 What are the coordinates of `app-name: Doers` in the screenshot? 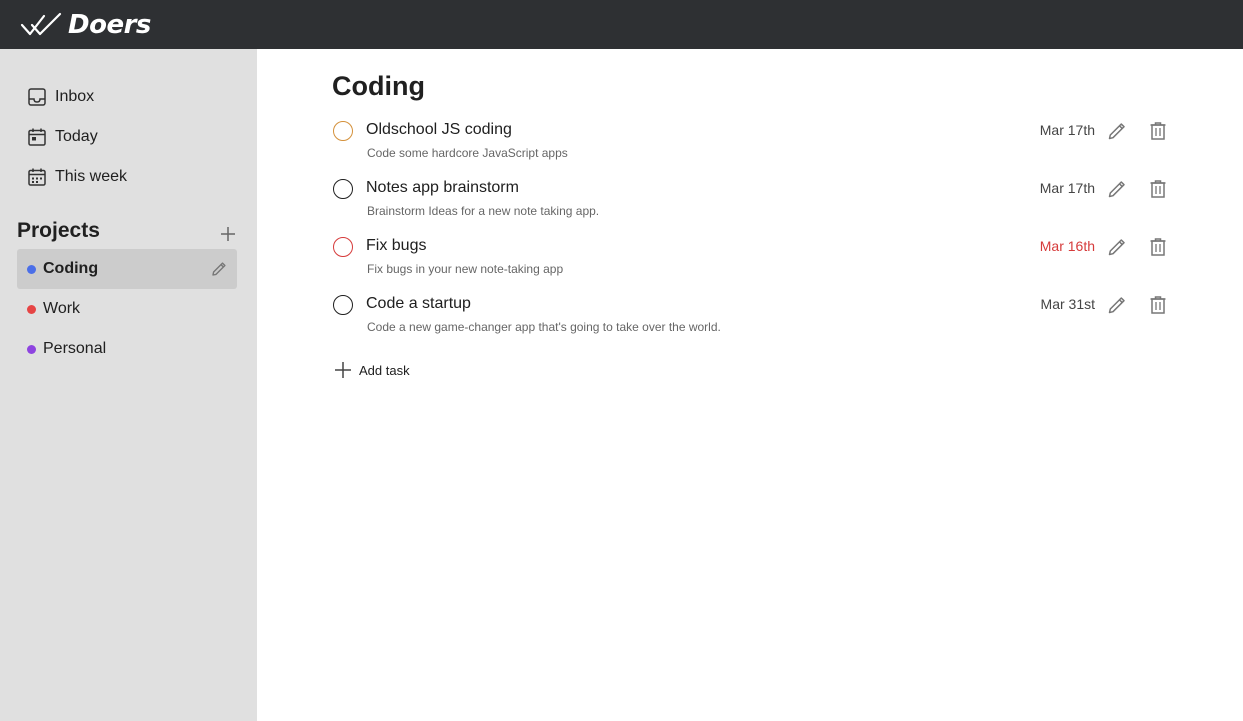 It's located at (109, 24).